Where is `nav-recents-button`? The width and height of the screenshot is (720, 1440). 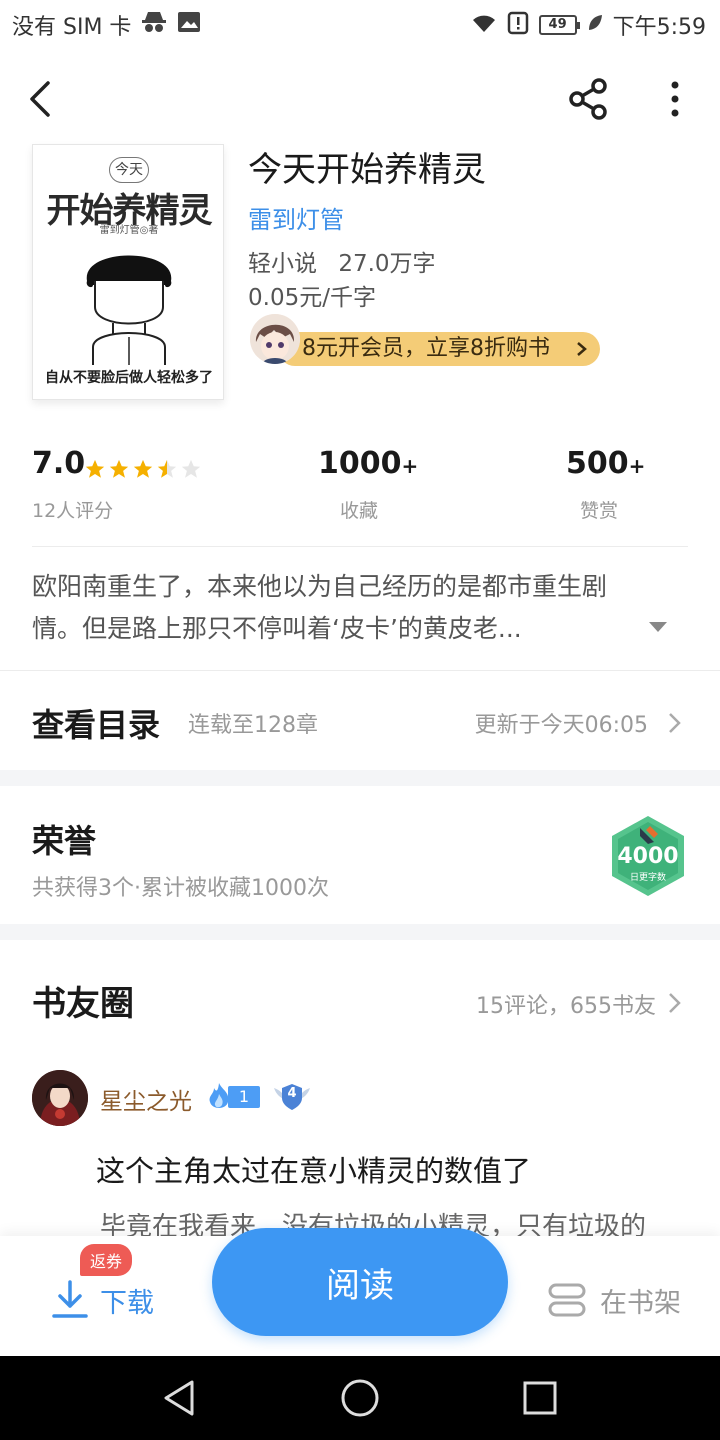 nav-recents-button is located at coordinates (540, 1398).